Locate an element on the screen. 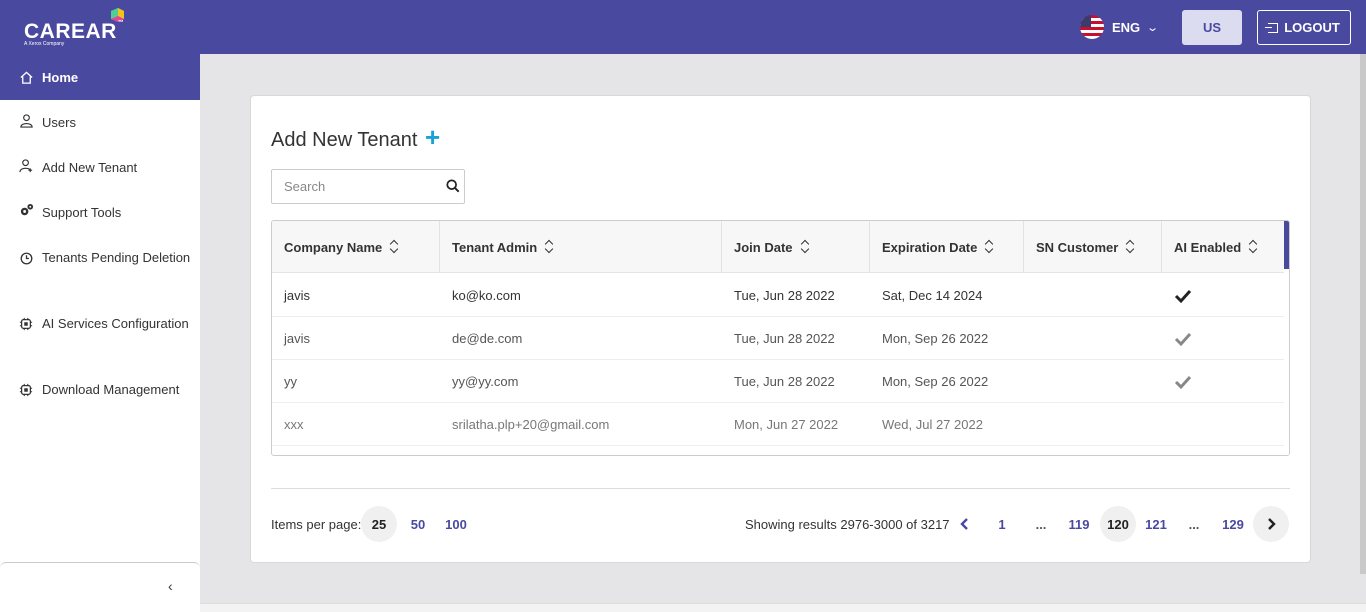  table-scrollbar is located at coordinates (1286, 338).